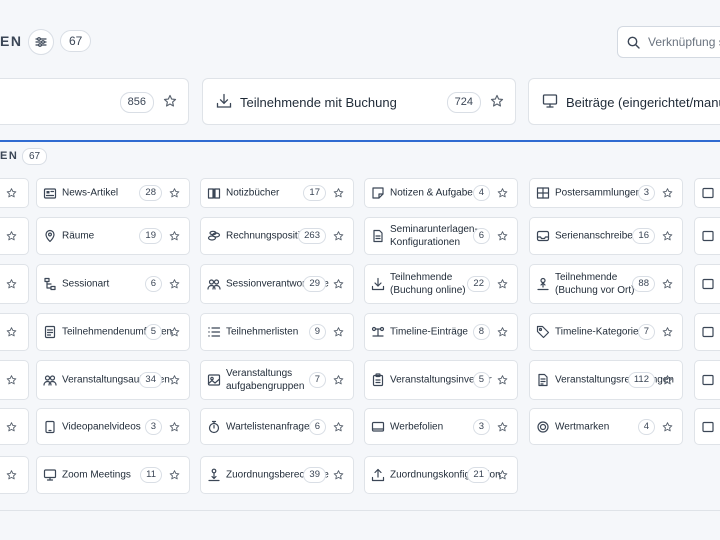 The height and width of the screenshot is (540, 720). What do you see at coordinates (606, 380) in the screenshot?
I see `link-card-veranstaltungsrechnungen: Veranstaltungsrechnungen 112` at bounding box center [606, 380].